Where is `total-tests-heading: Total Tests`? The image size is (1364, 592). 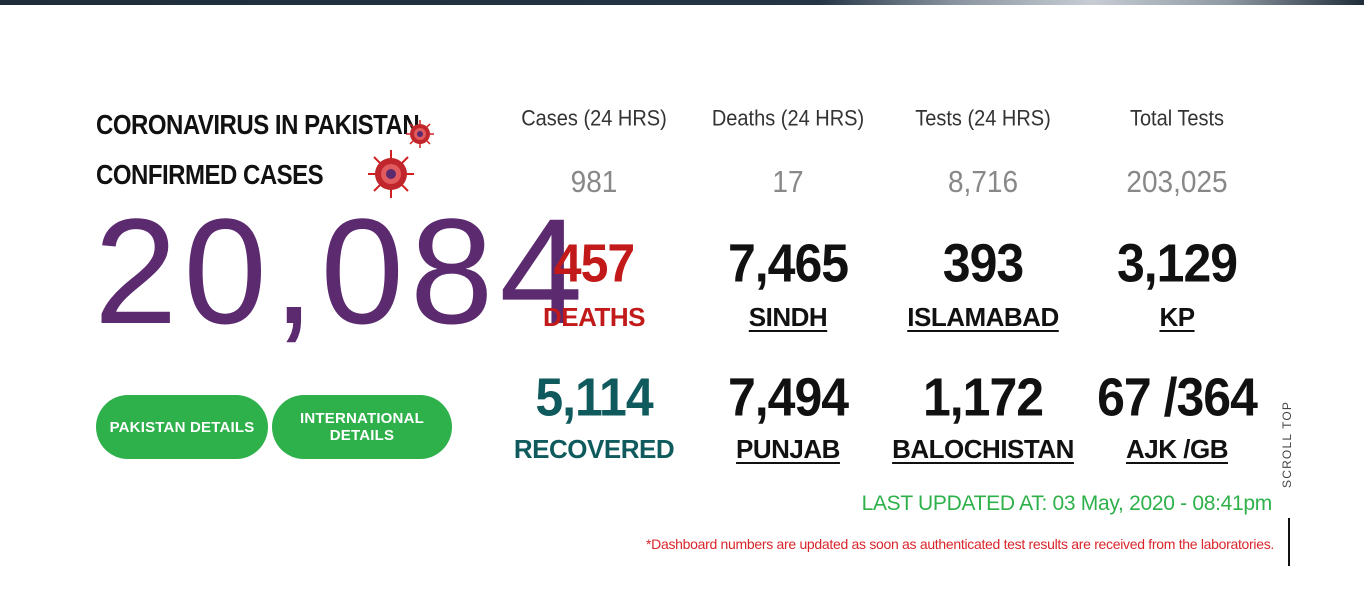
total-tests-heading: Total Tests is located at coordinates (1177, 119).